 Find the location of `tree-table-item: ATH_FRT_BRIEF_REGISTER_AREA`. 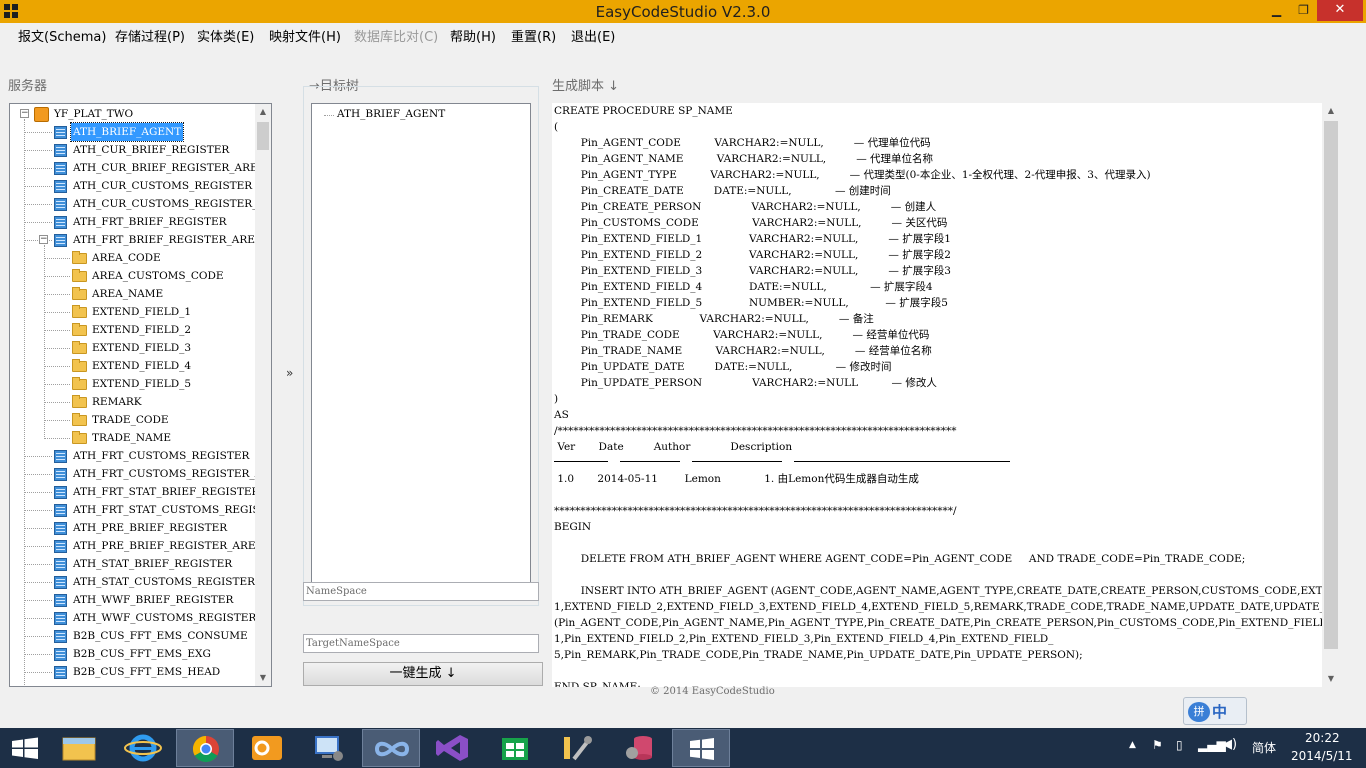

tree-table-item: ATH_FRT_BRIEF_REGISTER_AREA is located at coordinates (159, 240).